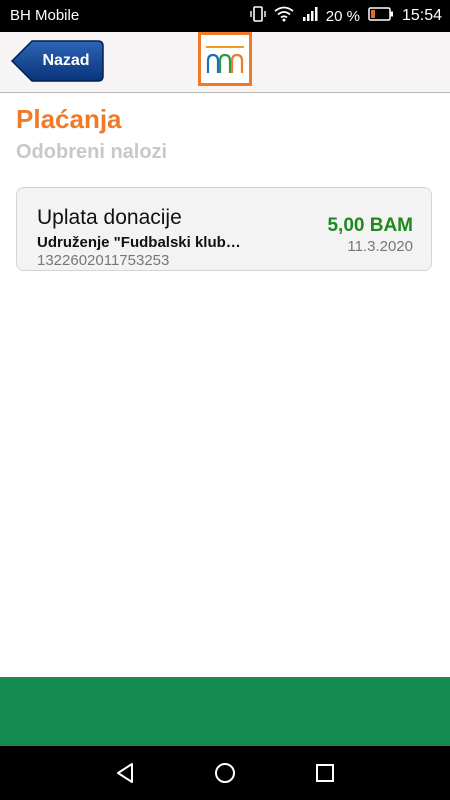 The width and height of the screenshot is (450, 800). What do you see at coordinates (225, 711) in the screenshot?
I see `footer-bar` at bounding box center [225, 711].